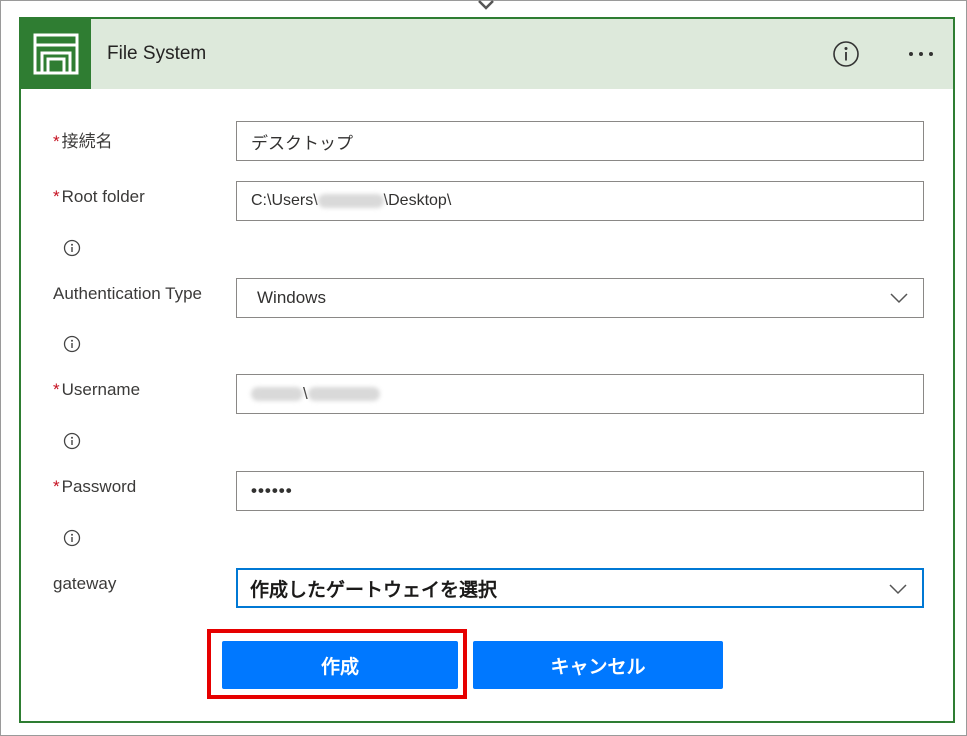  I want to click on password-input: ••••••, so click(580, 491).